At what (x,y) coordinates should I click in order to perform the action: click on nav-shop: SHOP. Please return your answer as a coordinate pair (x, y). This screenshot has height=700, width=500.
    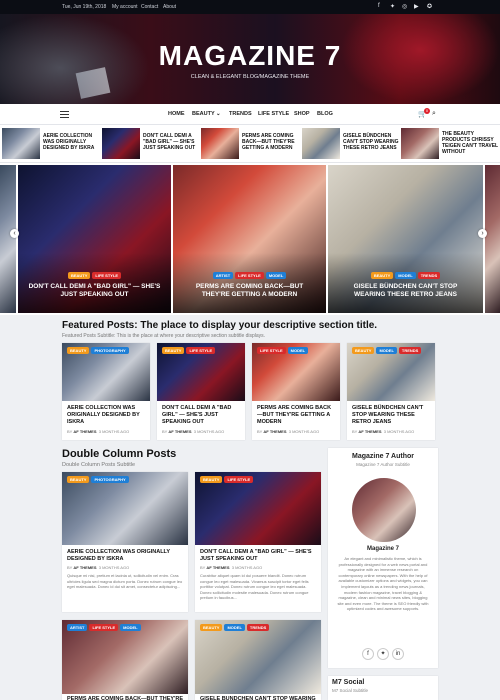
    Looking at the image, I should click on (302, 114).